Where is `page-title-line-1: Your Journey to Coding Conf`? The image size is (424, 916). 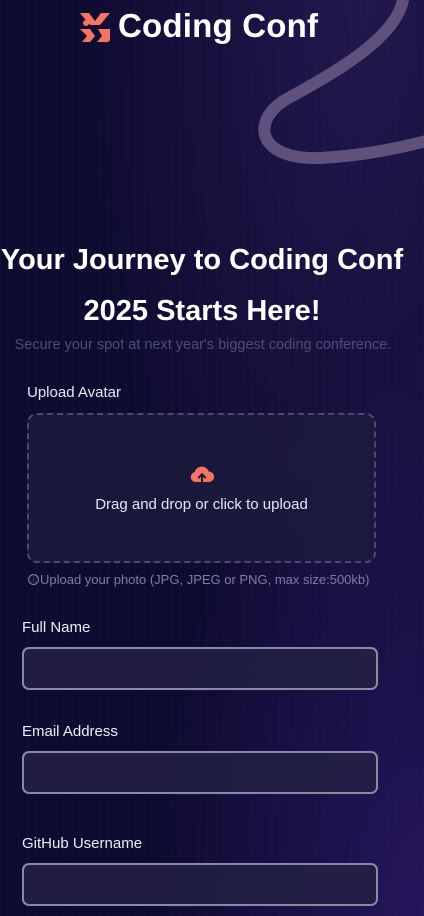
page-title-line-1: Your Journey to Coding Conf is located at coordinates (202, 260).